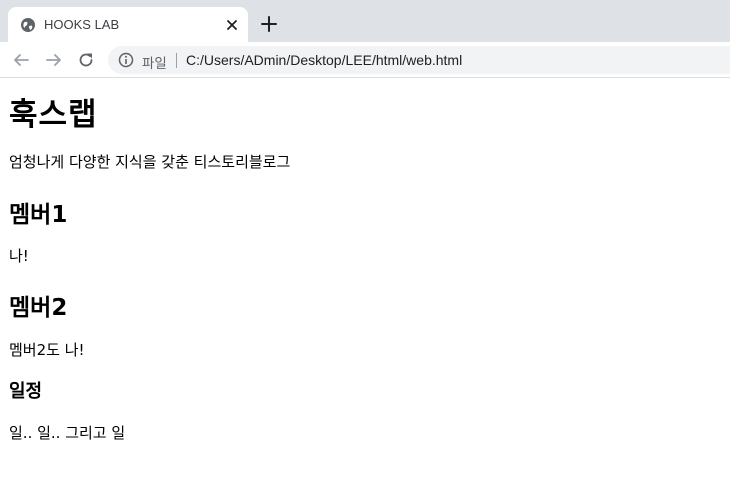  What do you see at coordinates (82, 24) in the screenshot?
I see `tab-title: HOOKS LAB` at bounding box center [82, 24].